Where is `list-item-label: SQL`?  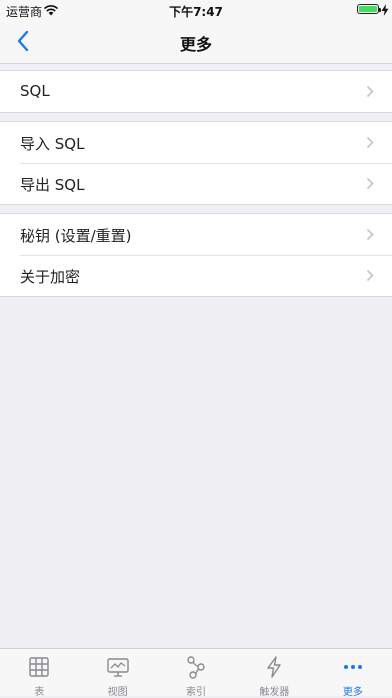
list-item-label: SQL is located at coordinates (35, 91).